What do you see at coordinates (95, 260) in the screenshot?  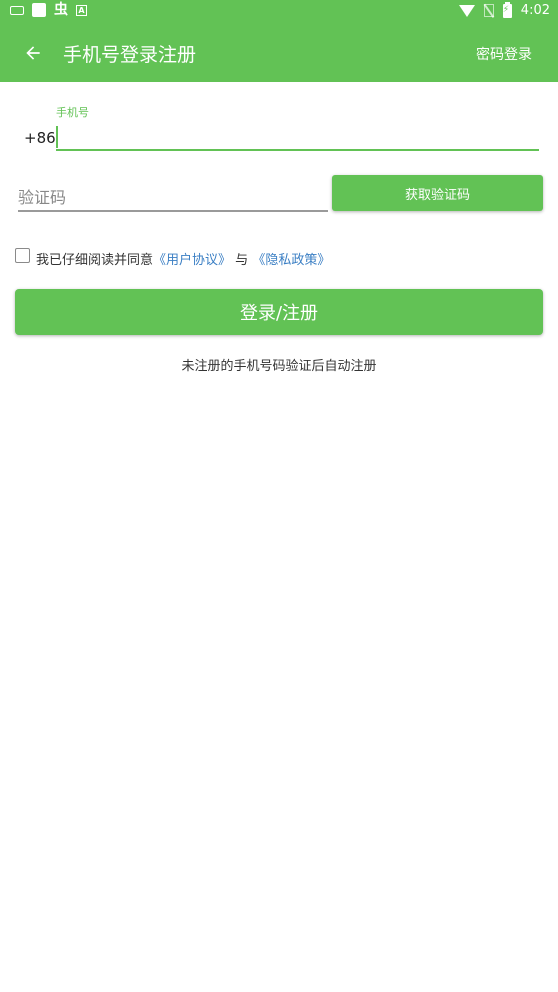 I see `agreement-prefix: 我已仔细阅读并同意` at bounding box center [95, 260].